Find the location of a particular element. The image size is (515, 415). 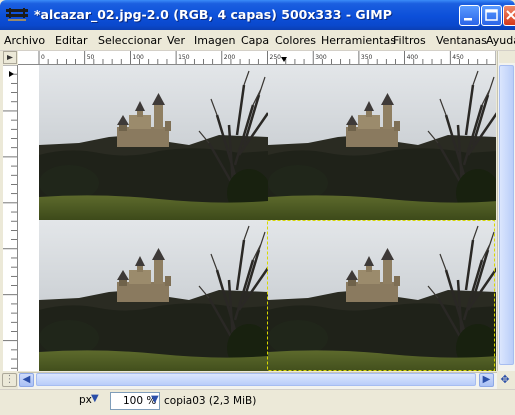

navigate-icon is located at coordinates (507, 57).